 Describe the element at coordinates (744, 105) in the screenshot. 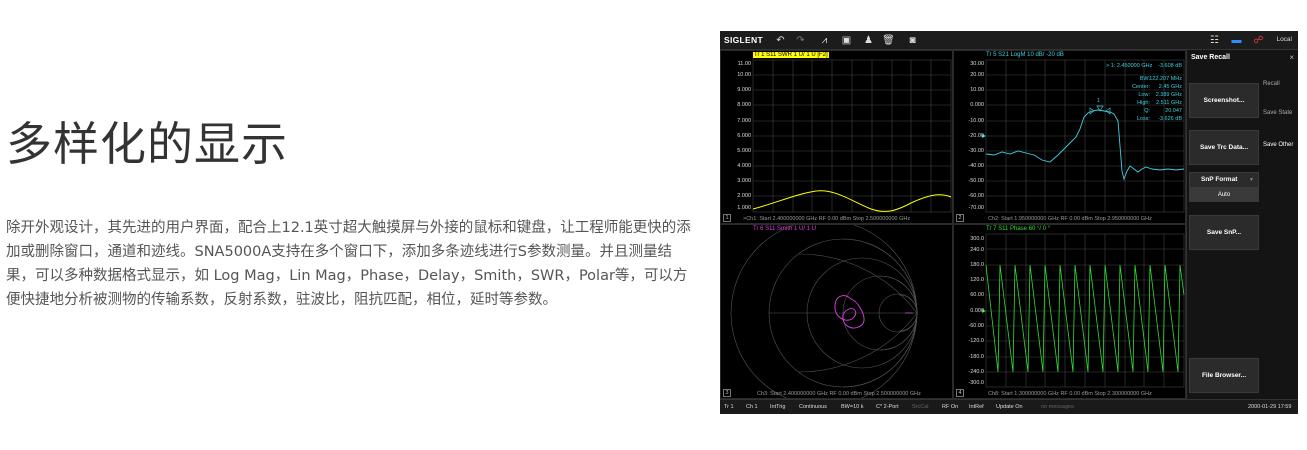

I see `y-label: 8.000` at that location.